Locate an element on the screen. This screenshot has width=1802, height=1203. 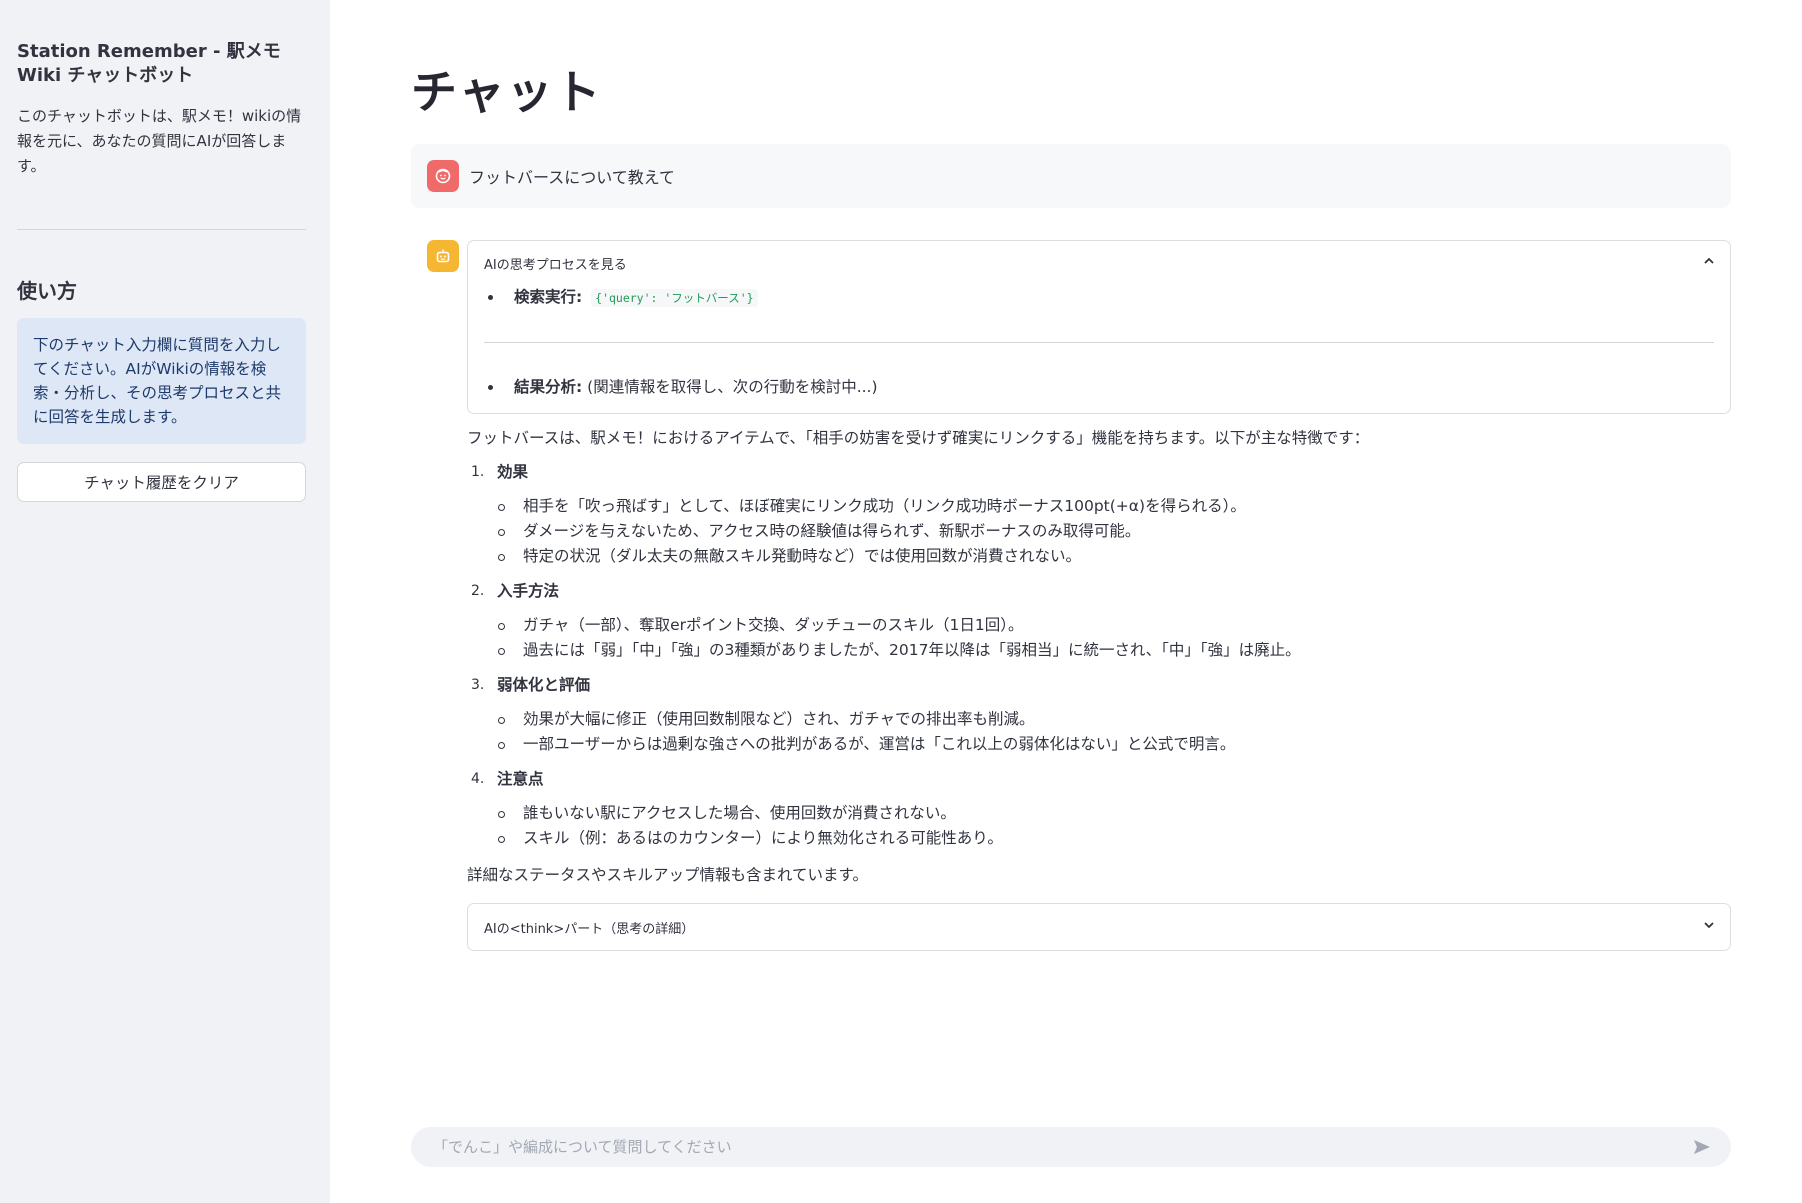
list-number: 2. is located at coordinates (478, 591).